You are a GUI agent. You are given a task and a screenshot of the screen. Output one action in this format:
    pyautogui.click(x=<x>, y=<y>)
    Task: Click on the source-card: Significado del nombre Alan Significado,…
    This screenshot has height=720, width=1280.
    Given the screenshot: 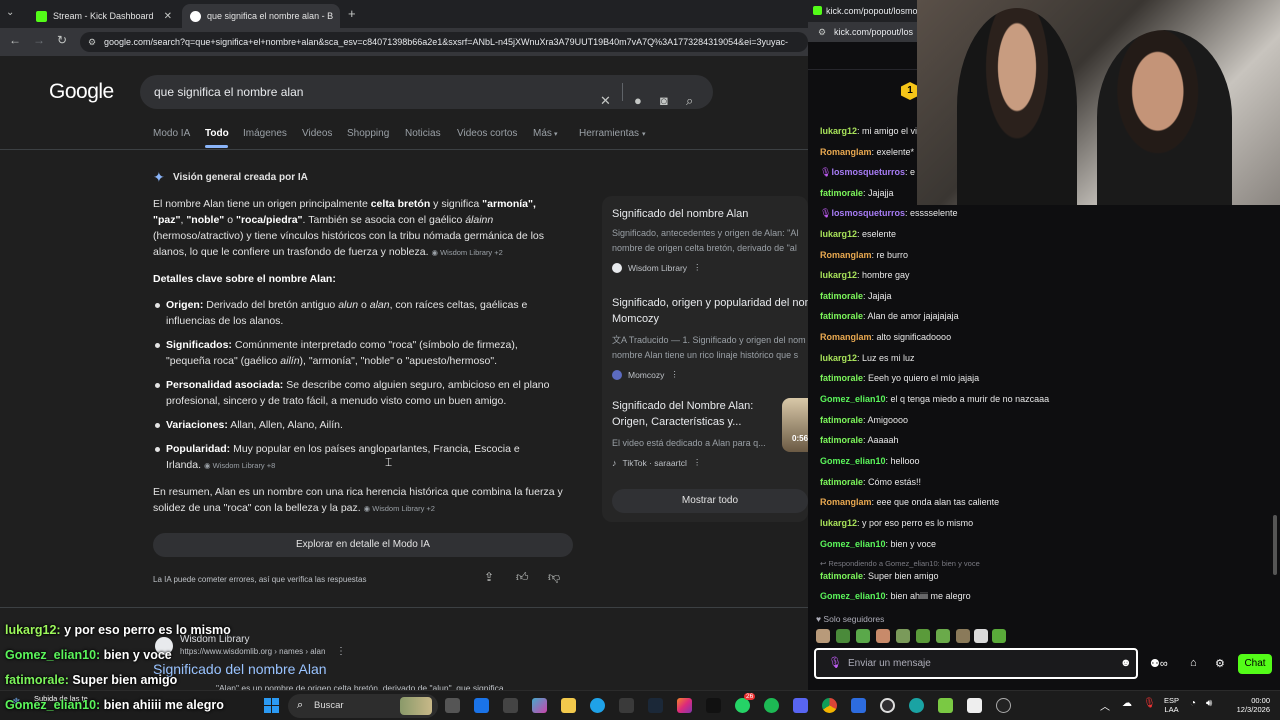 What is the action you would take?
    pyautogui.click(x=710, y=240)
    